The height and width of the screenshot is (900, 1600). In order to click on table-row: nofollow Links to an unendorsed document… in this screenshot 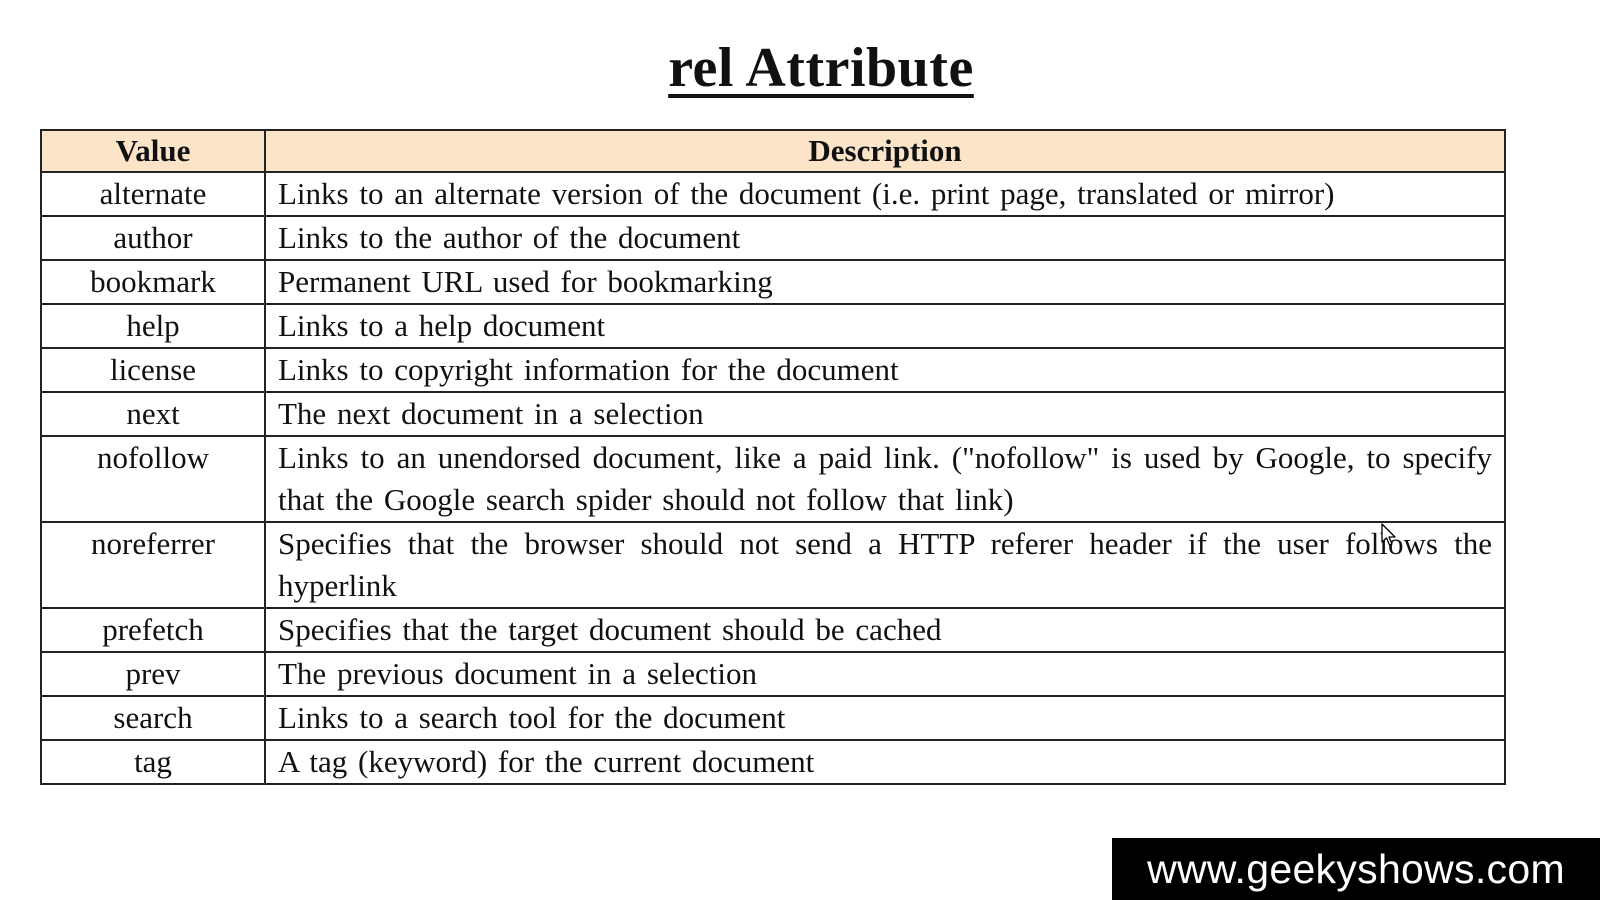, I will do `click(773, 479)`.